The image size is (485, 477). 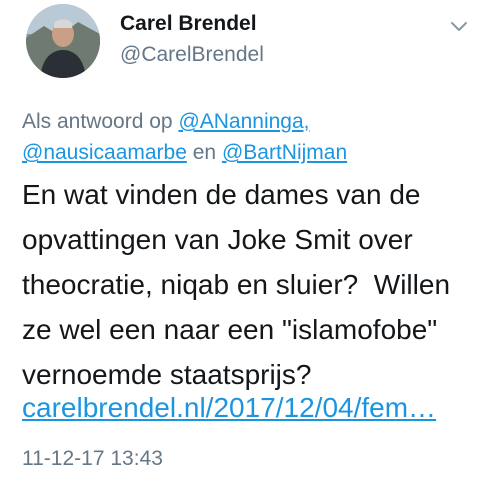 I want to click on profile-photo-icon, so click(x=63, y=41).